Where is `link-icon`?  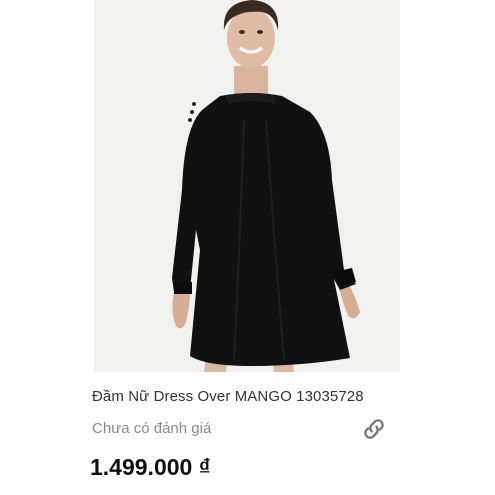
link-icon is located at coordinates (374, 429).